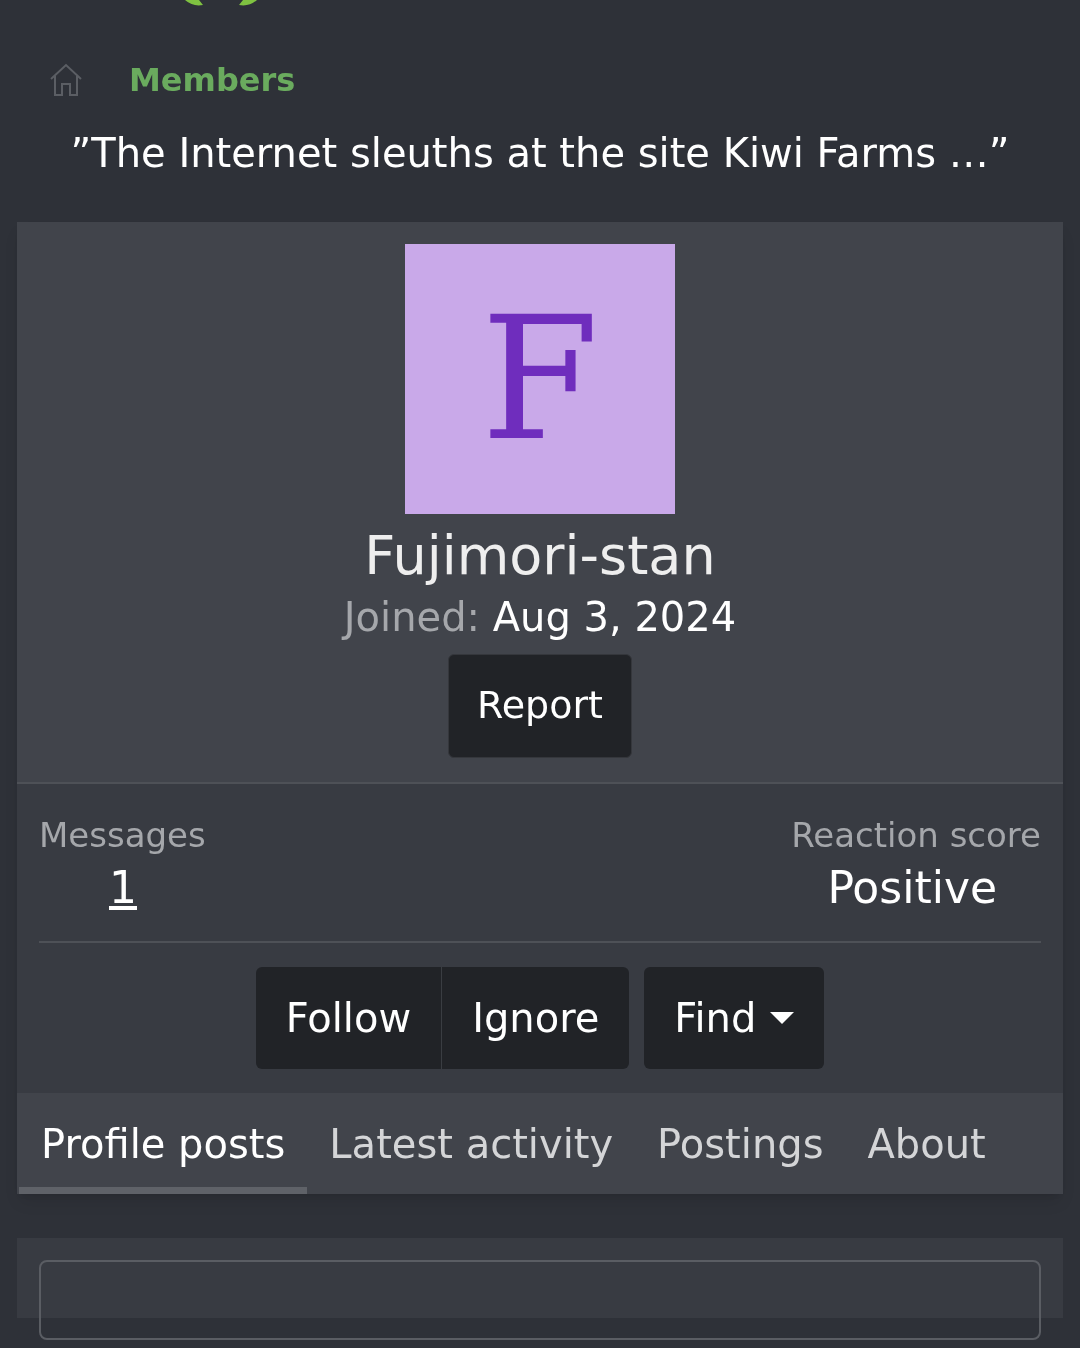 This screenshot has width=1080, height=1348. What do you see at coordinates (123, 887) in the screenshot?
I see `stat-link: 1` at bounding box center [123, 887].